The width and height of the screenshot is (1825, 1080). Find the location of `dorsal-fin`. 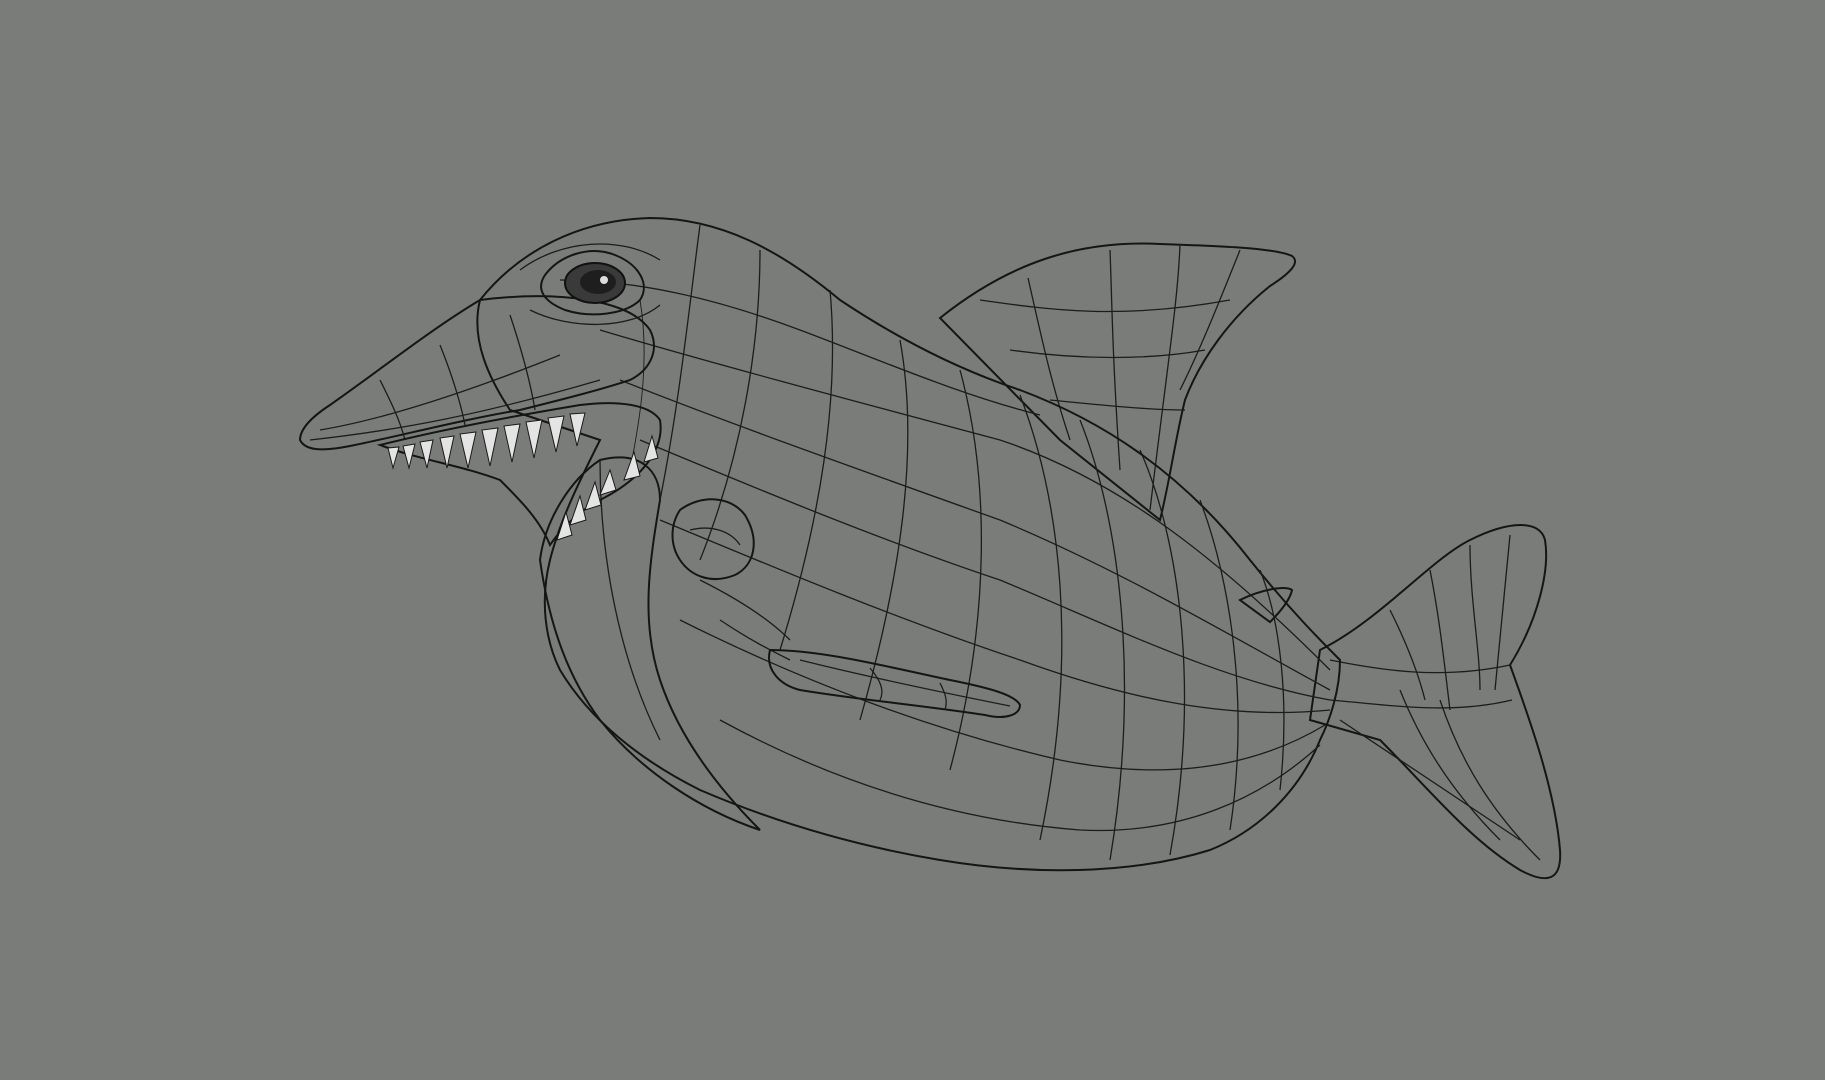

dorsal-fin is located at coordinates (1117, 382).